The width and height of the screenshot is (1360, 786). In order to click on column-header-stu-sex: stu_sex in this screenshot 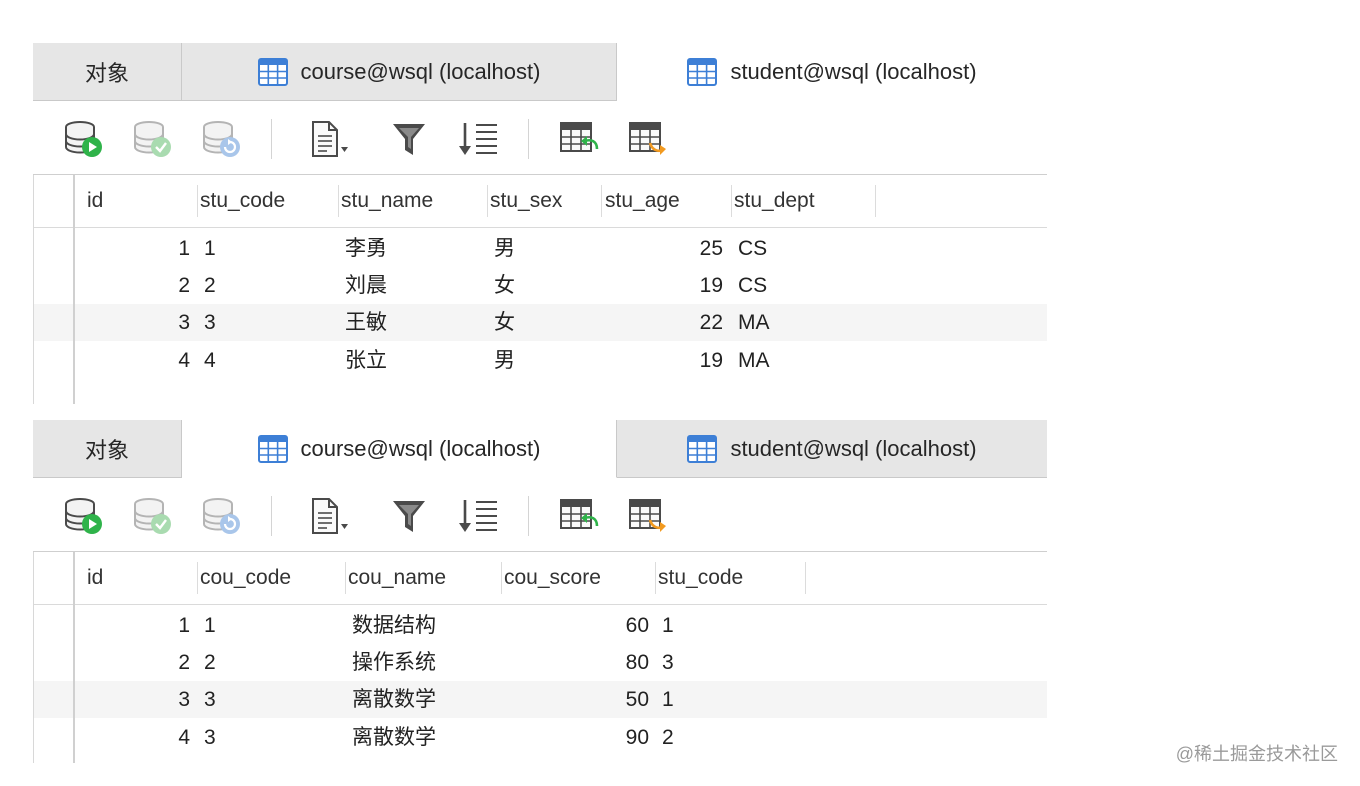, I will do `click(526, 201)`.